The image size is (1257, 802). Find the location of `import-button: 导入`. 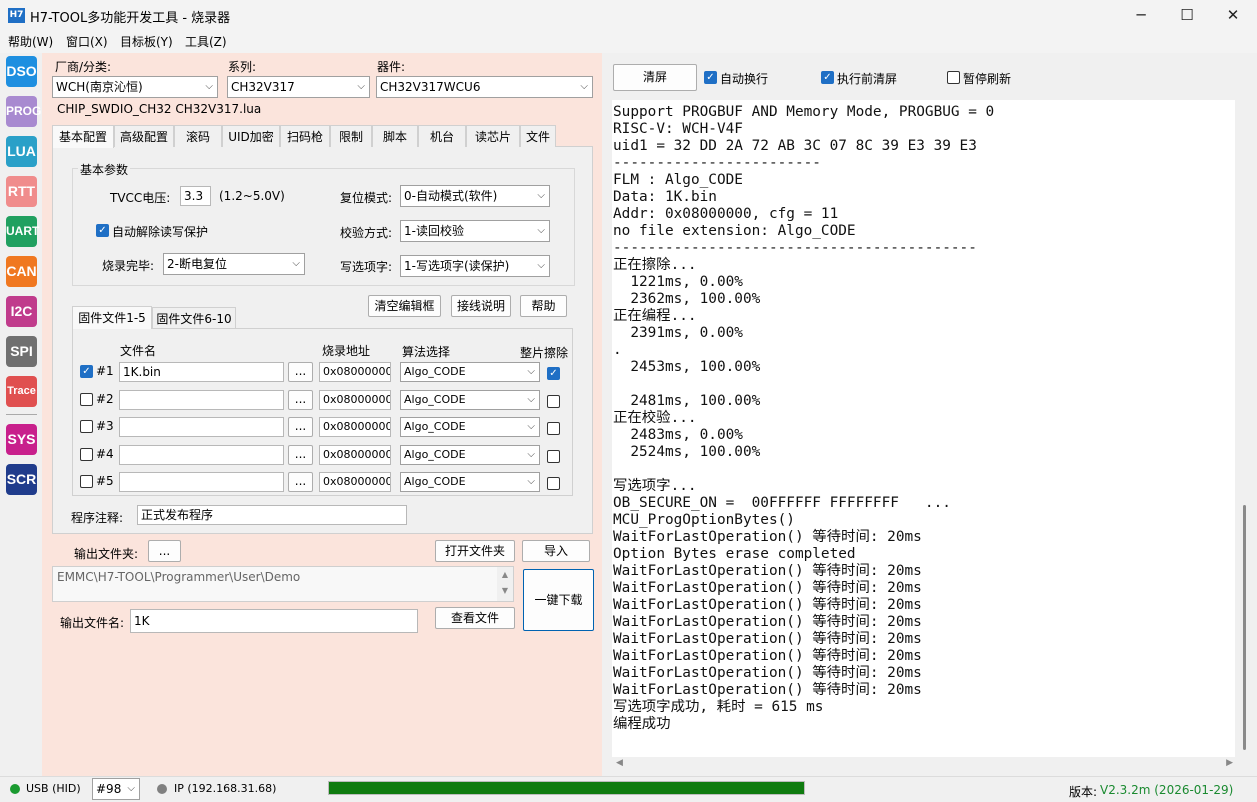

import-button: 导入 is located at coordinates (556, 551).